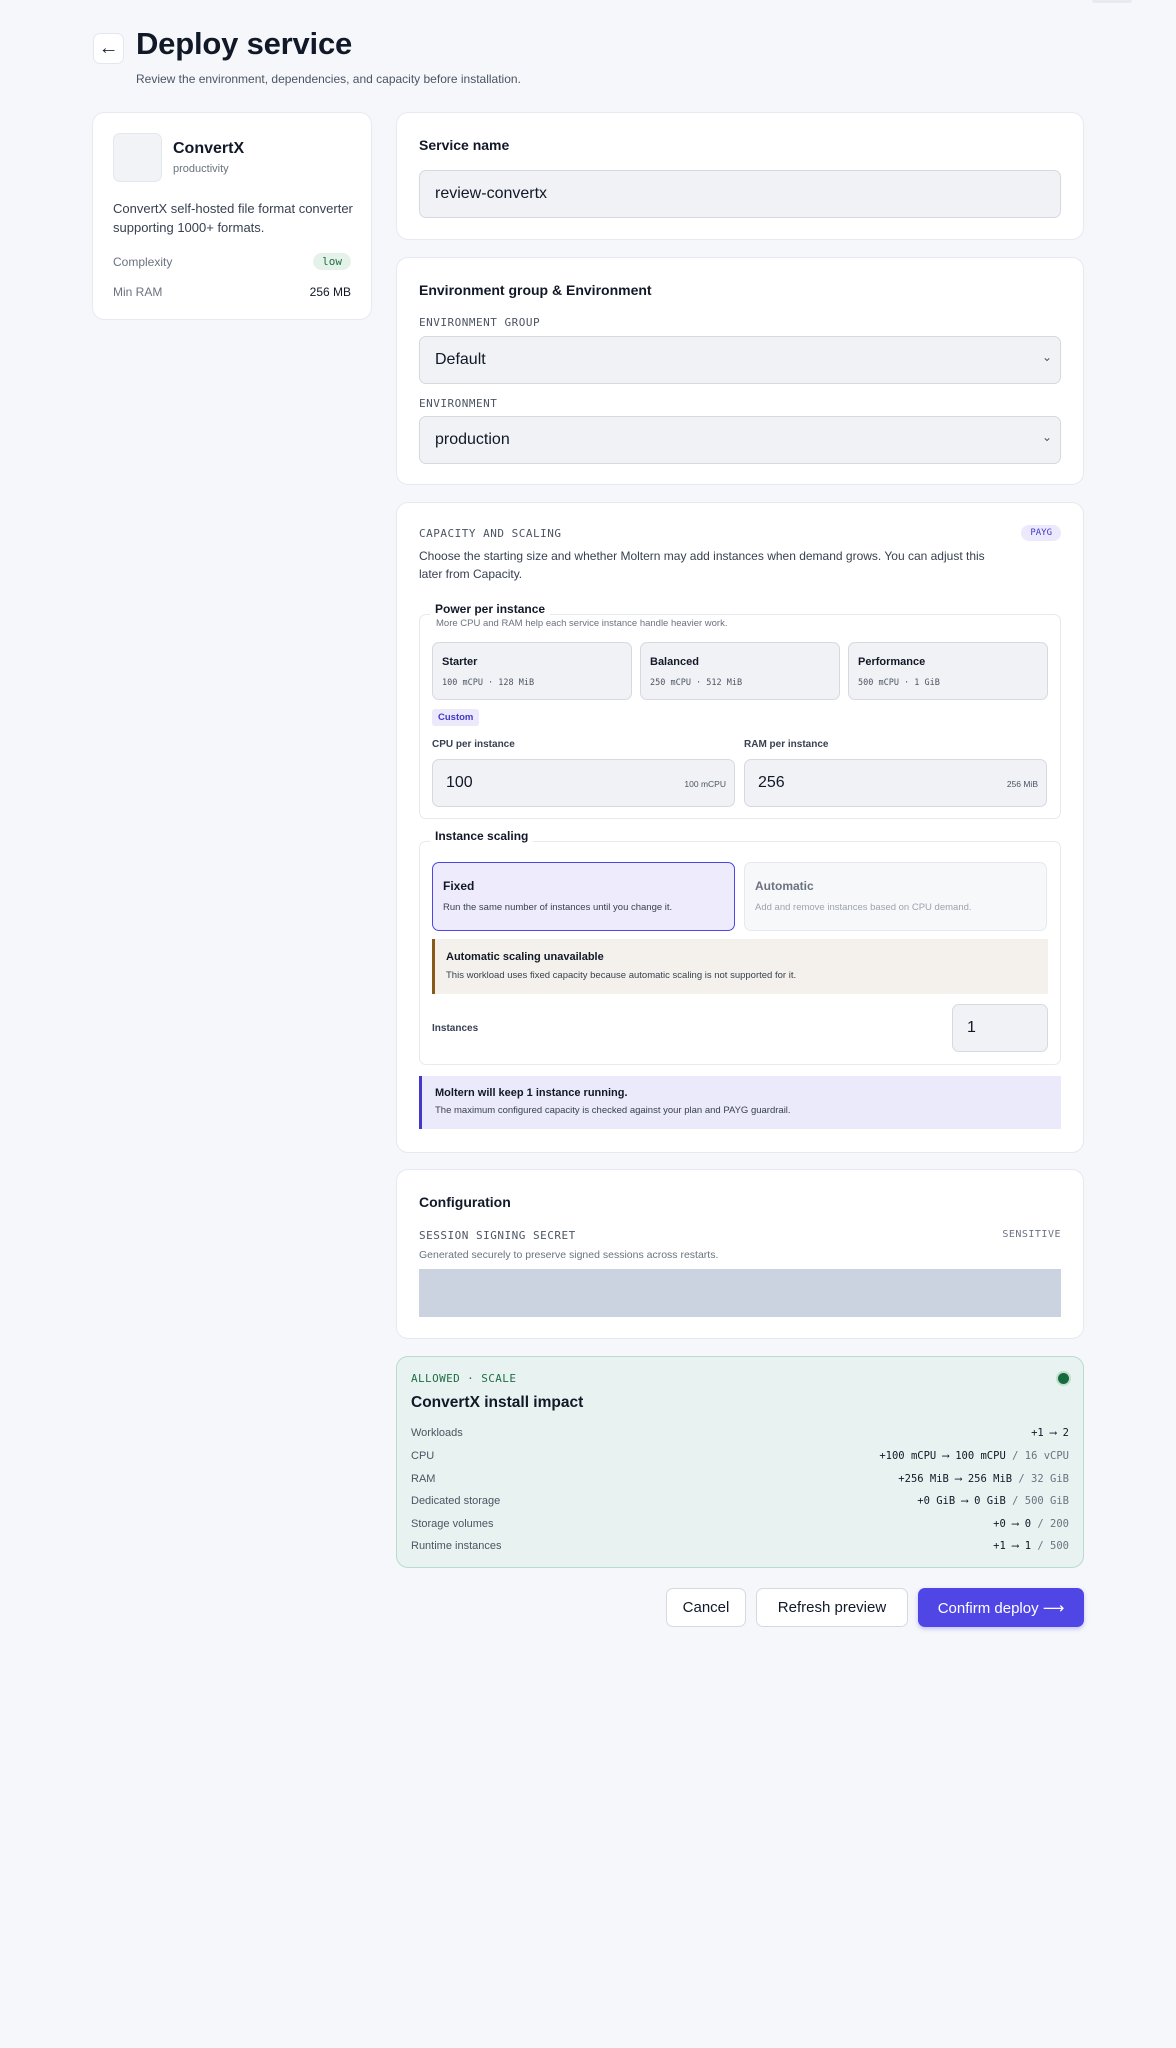  What do you see at coordinates (674, 662) in the screenshot?
I see `tier-name: Balanced` at bounding box center [674, 662].